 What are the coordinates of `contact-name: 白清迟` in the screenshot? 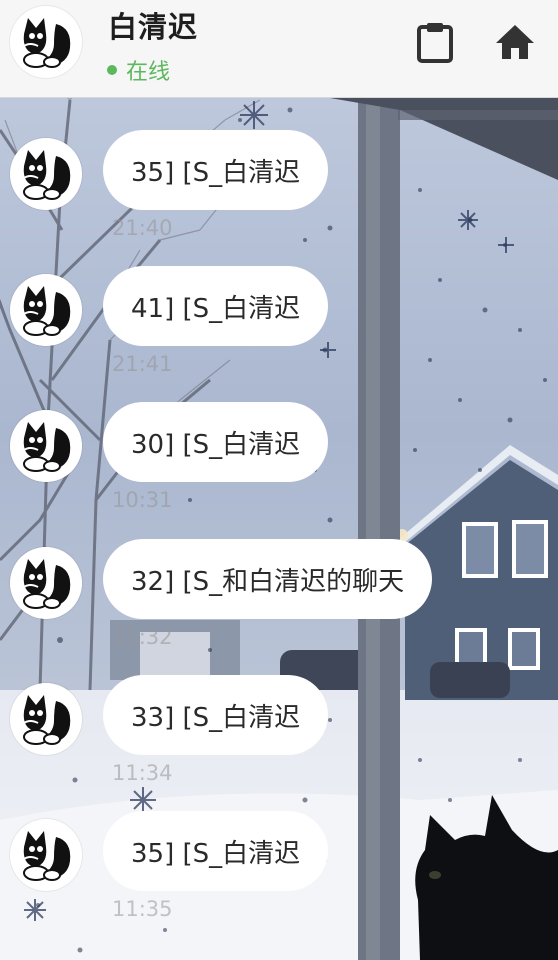 It's located at (153, 27).